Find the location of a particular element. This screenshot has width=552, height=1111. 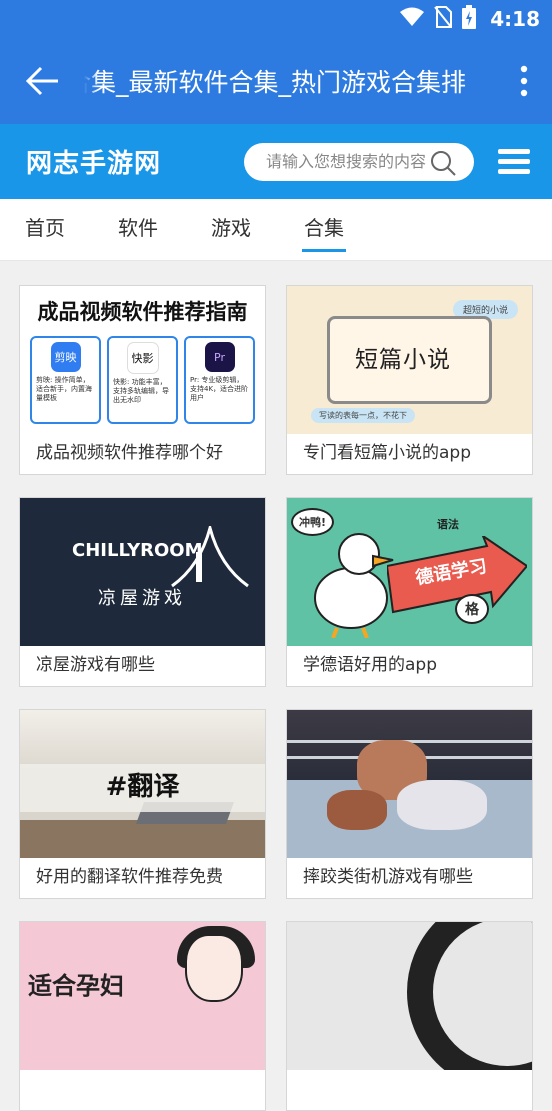

app-bar: 合集_最新软件合集_热门游戏合集排 is located at coordinates (276, 81).